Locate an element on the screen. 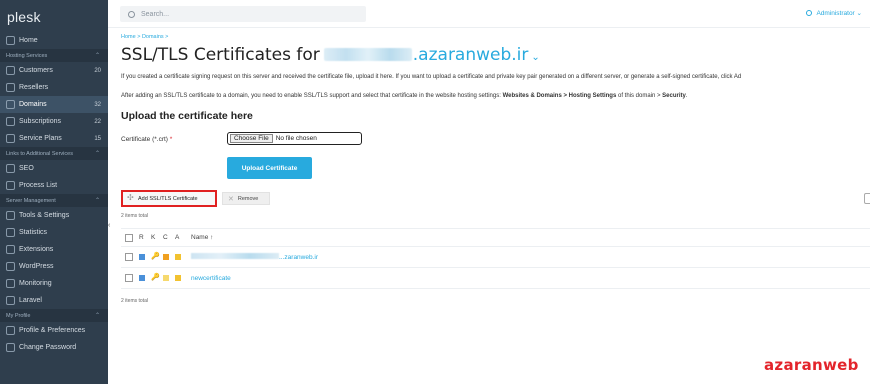 This screenshot has width=870, height=384. plesk-logo: plesk is located at coordinates (54, 16).